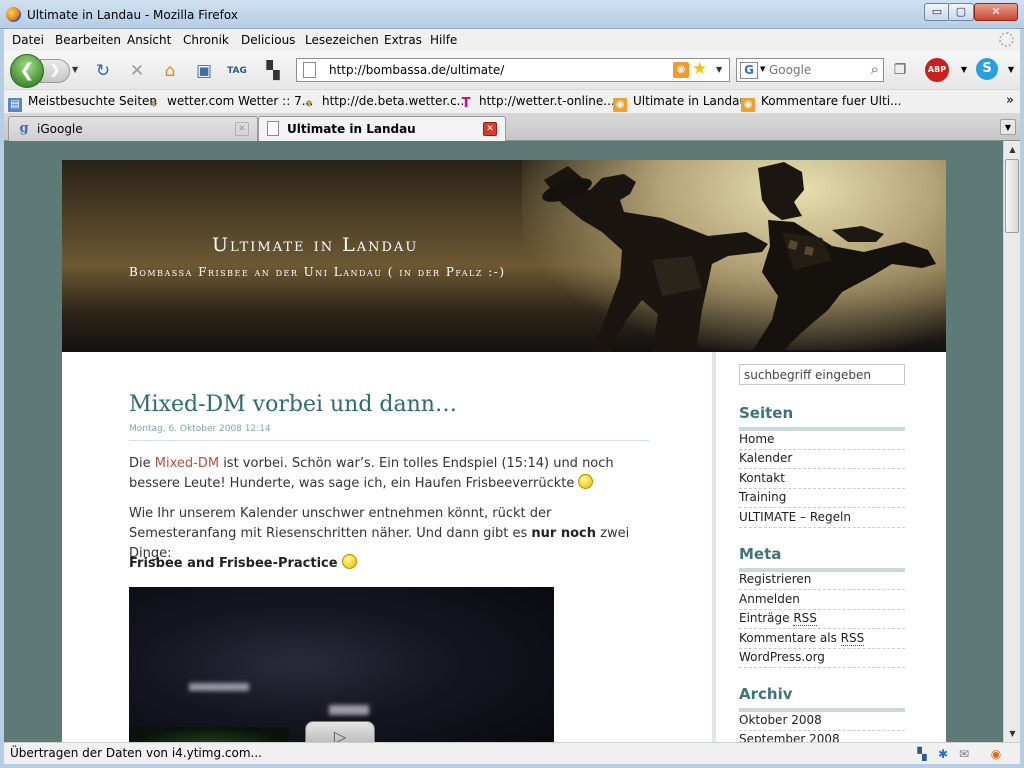 The height and width of the screenshot is (768, 1024). What do you see at coordinates (443, 40) in the screenshot?
I see `menu-hilfe: Hilfe` at bounding box center [443, 40].